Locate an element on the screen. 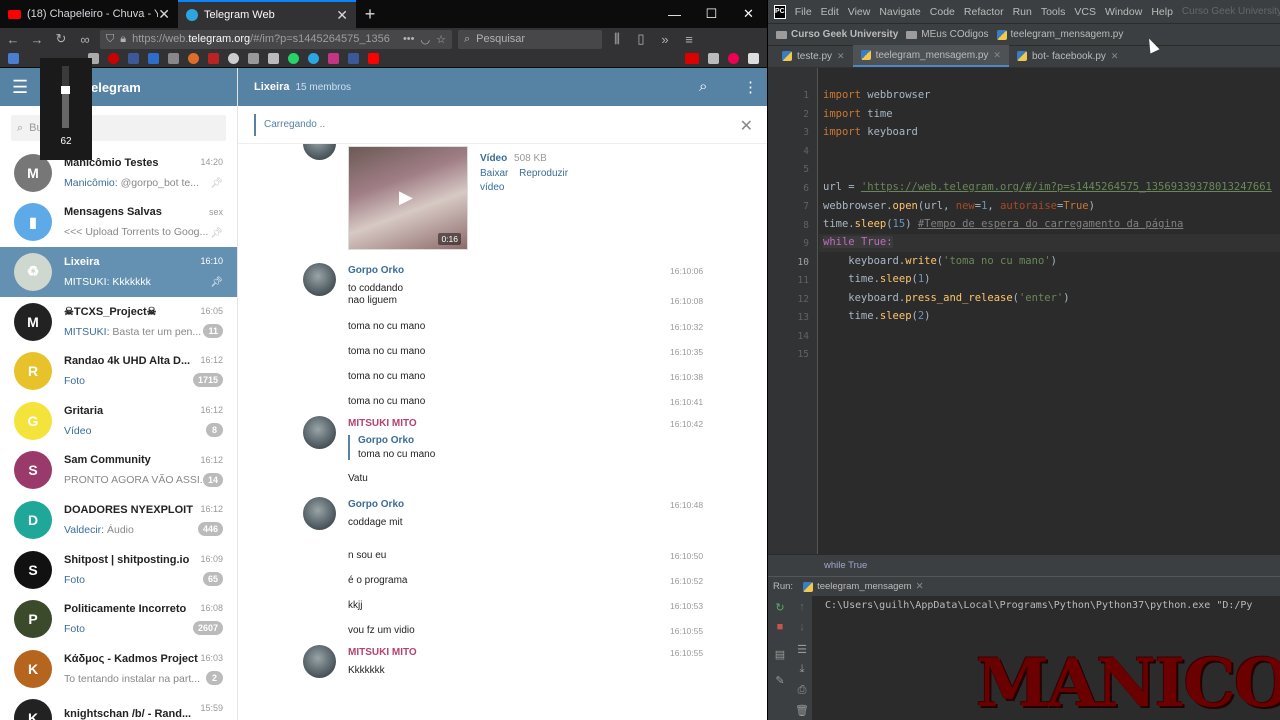  trash-icon: 🗑︎ is located at coordinates (802, 710).